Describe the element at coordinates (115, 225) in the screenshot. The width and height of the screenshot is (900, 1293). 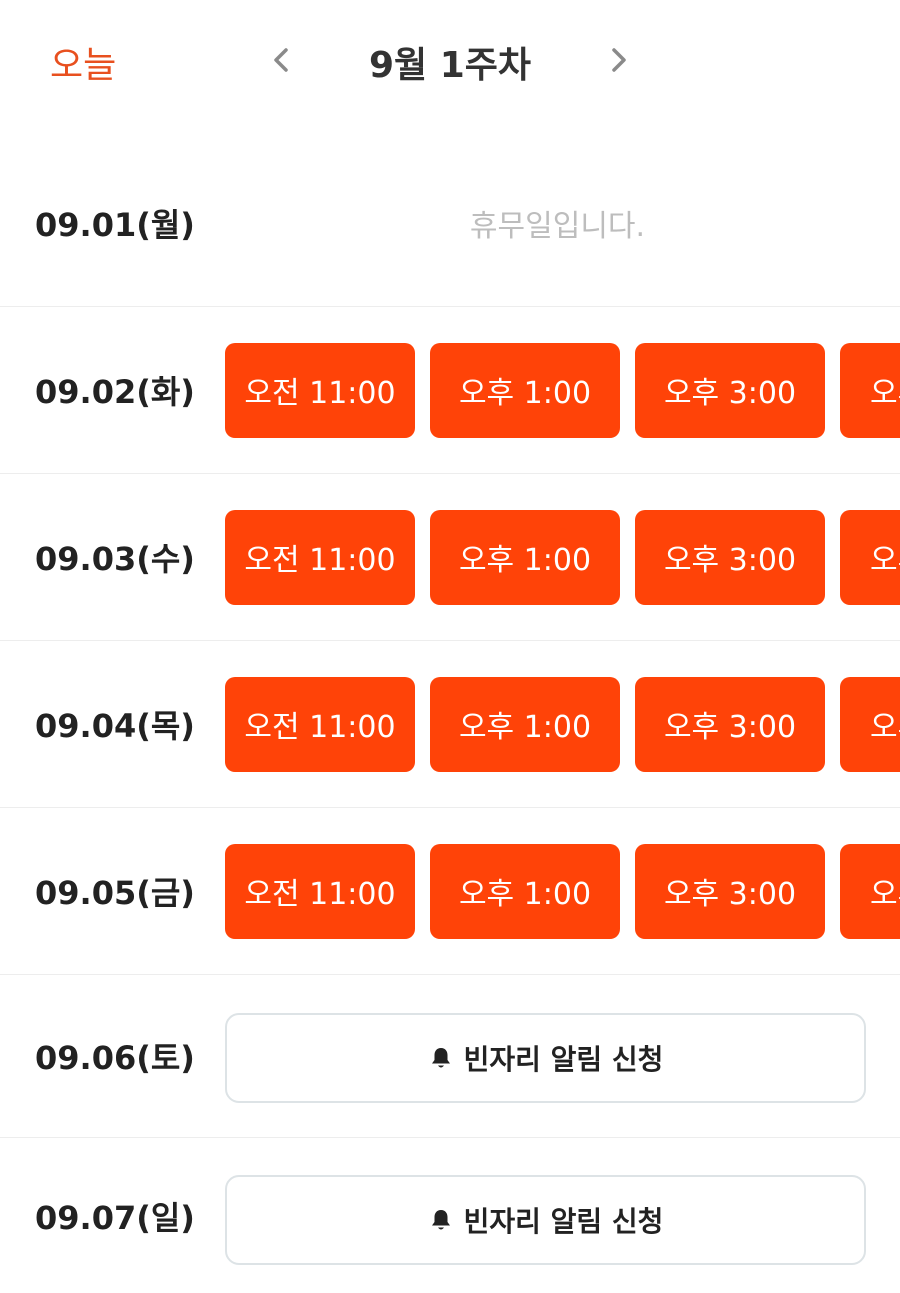
I see `day-date-label: 09.01(월)` at that location.